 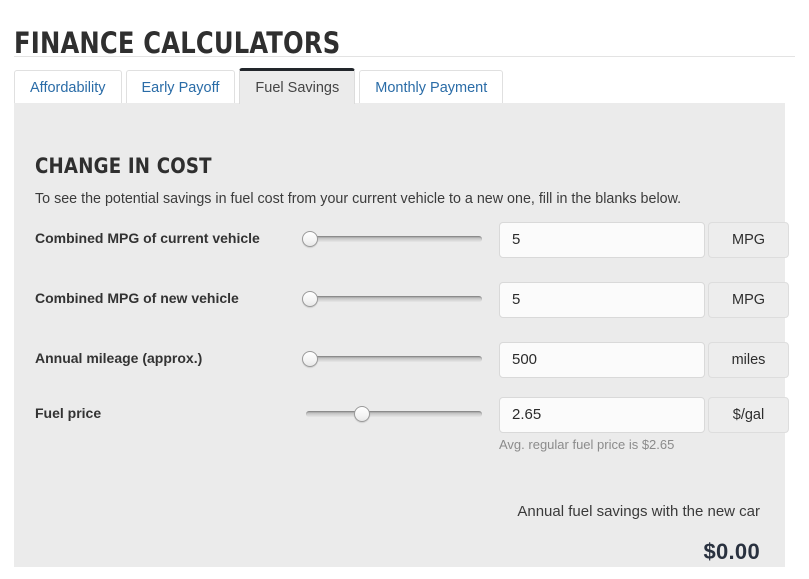 I want to click on tab-label: Fuel Savings, so click(x=297, y=88).